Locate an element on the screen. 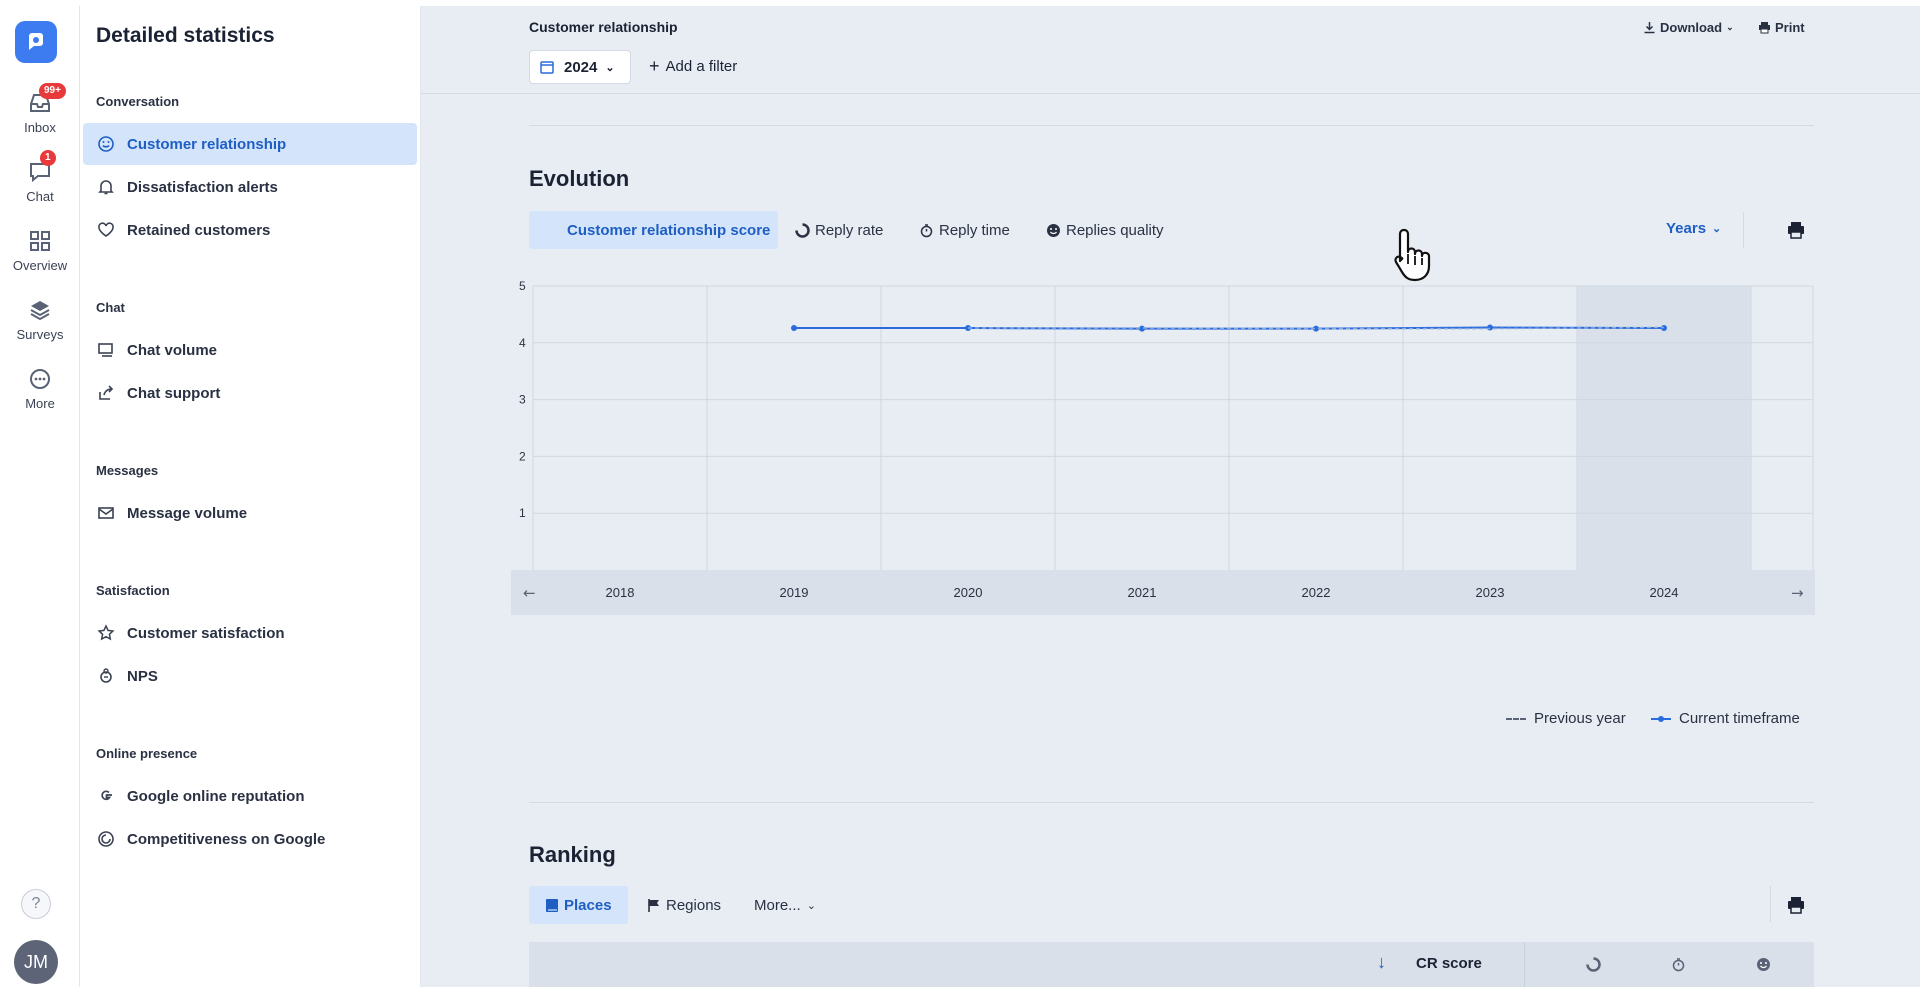  envelope-icon is located at coordinates (106, 513).